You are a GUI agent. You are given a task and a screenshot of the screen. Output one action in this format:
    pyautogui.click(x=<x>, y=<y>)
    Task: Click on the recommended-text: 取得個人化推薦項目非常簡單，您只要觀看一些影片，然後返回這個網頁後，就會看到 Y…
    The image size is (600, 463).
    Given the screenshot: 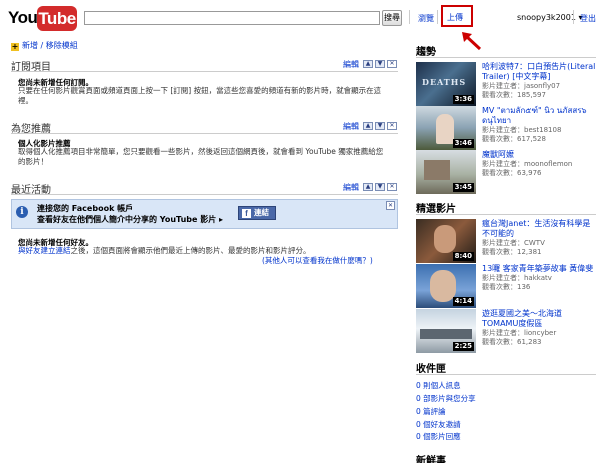 What is the action you would take?
    pyautogui.click(x=201, y=156)
    